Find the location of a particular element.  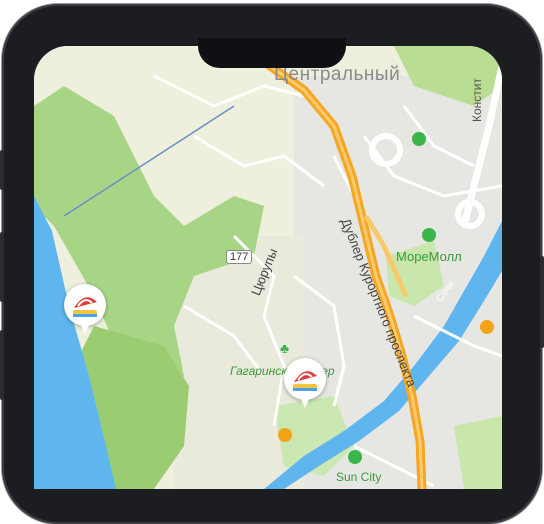

side-button is located at coordinates (2, 365).